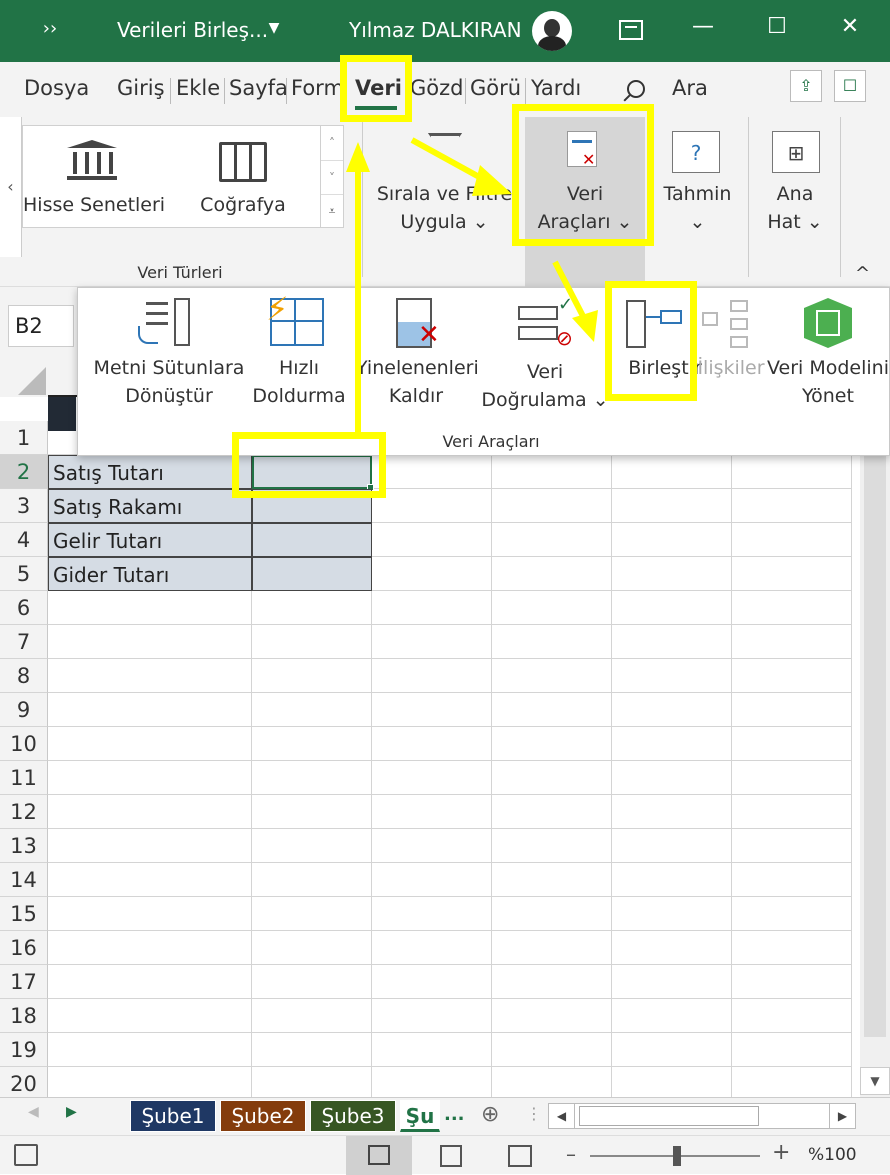  What do you see at coordinates (827, 396) in the screenshot?
I see `menu-manage-data-model-l2: Yönet` at bounding box center [827, 396].